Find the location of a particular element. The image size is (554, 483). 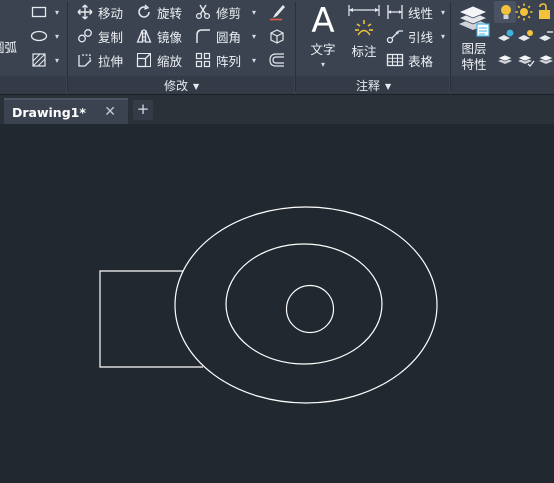

tab-title: Drawing1* is located at coordinates (49, 112).